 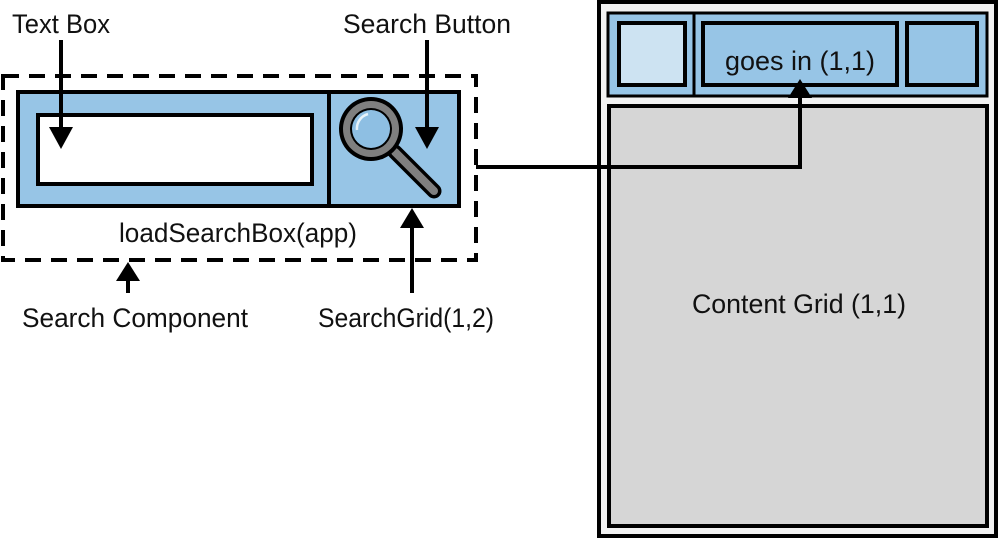 I want to click on header-cell-left, so click(x=652, y=54).